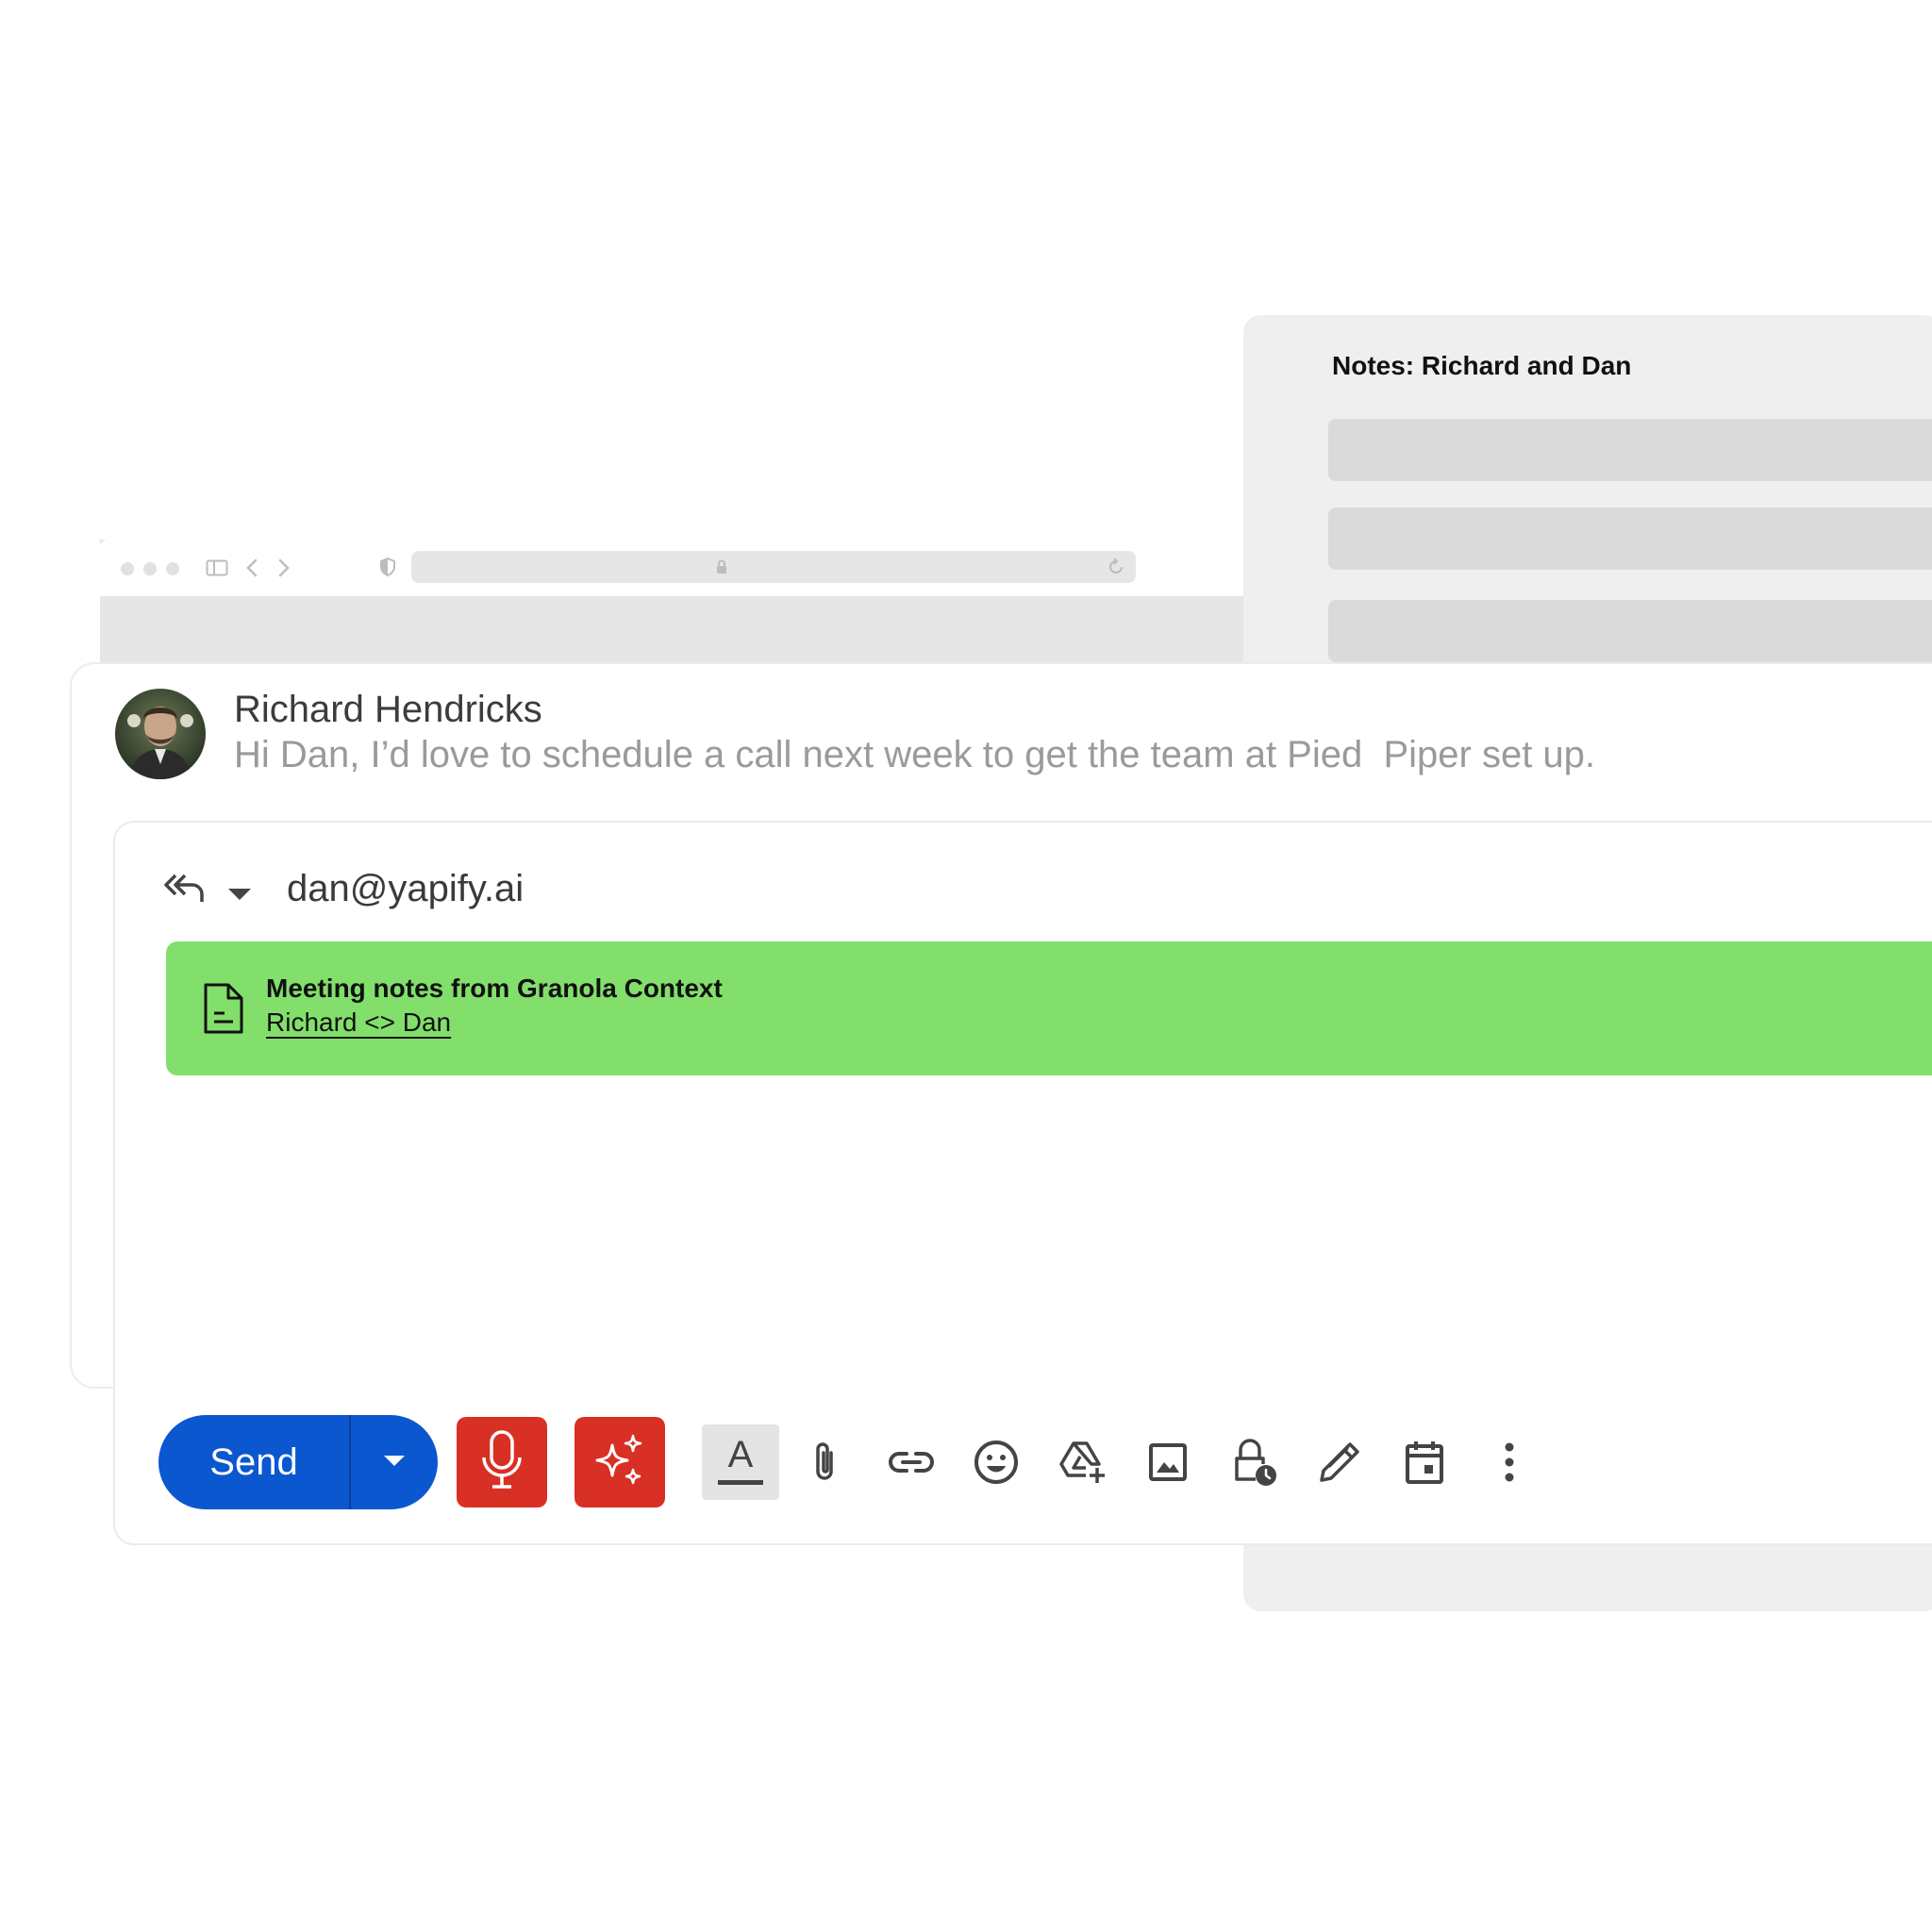  What do you see at coordinates (1083, 1462) in the screenshot?
I see `drive-icon` at bounding box center [1083, 1462].